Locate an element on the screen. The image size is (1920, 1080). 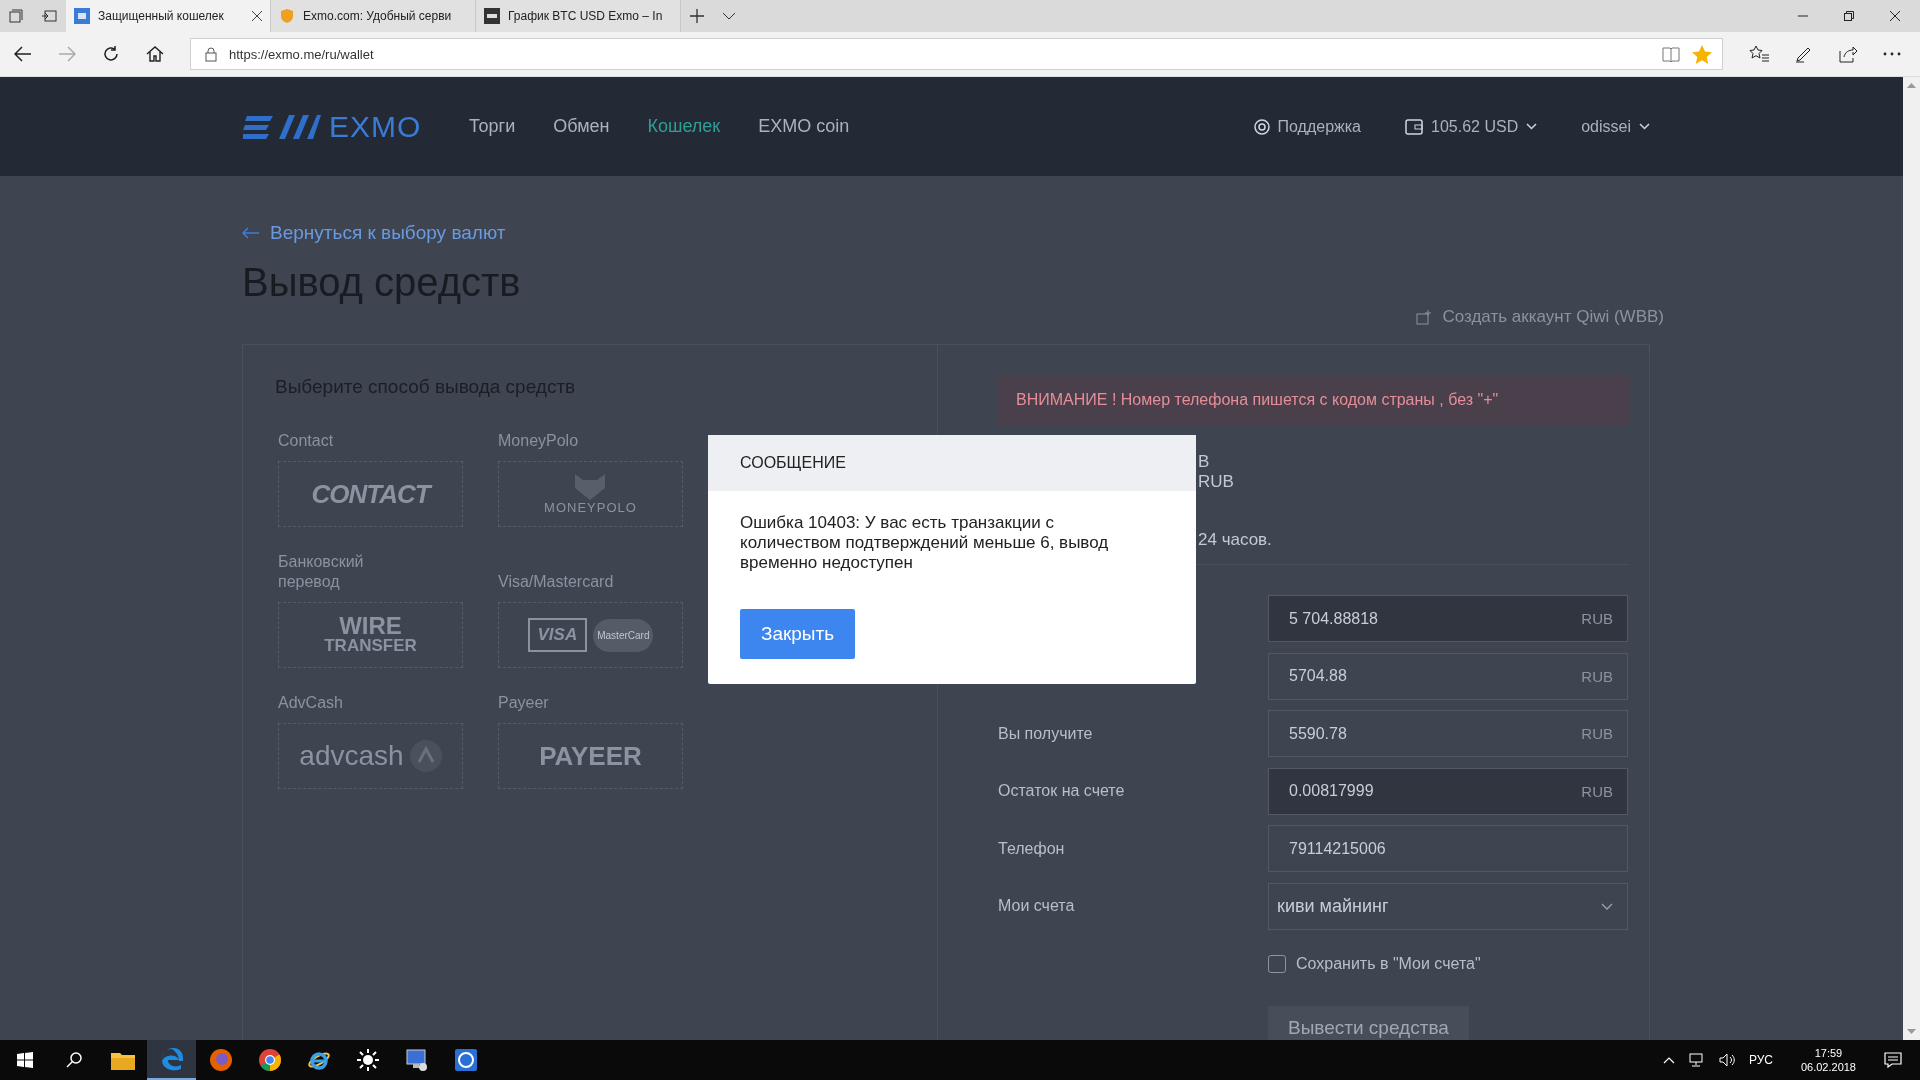
add-account-icon is located at coordinates (1424, 317).